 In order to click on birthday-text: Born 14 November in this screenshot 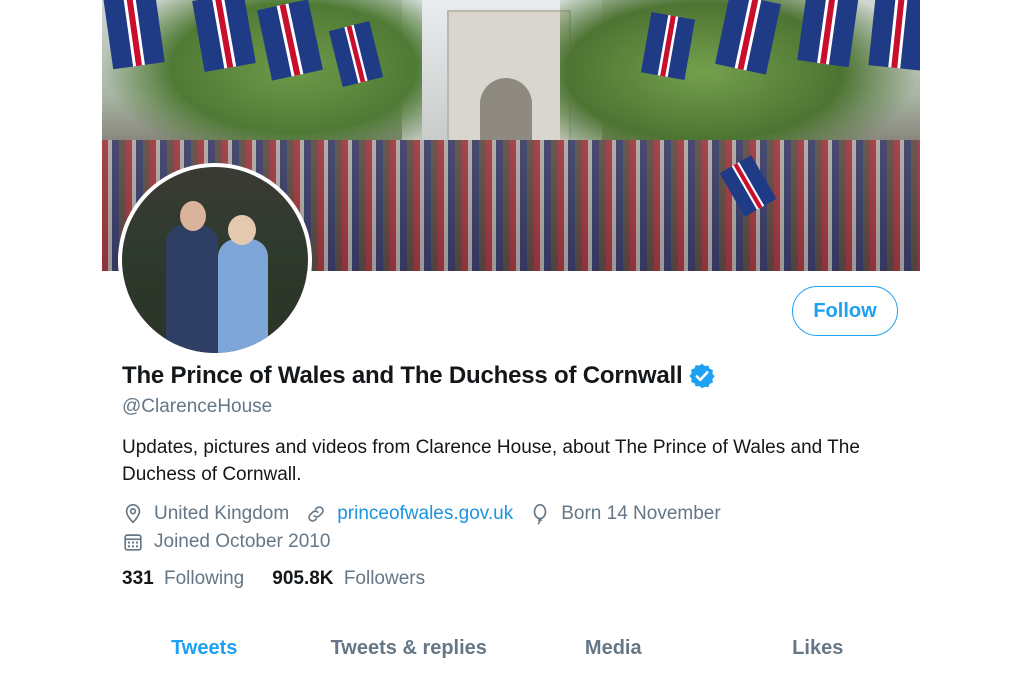, I will do `click(641, 513)`.